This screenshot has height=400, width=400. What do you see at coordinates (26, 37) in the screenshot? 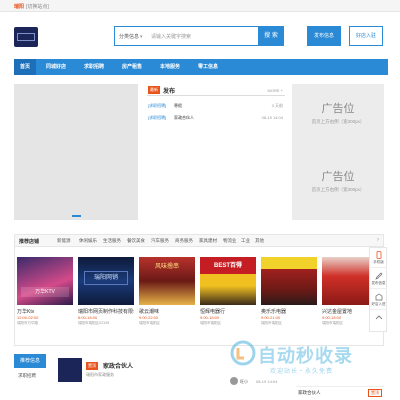
I see `site-logo` at bounding box center [26, 37].